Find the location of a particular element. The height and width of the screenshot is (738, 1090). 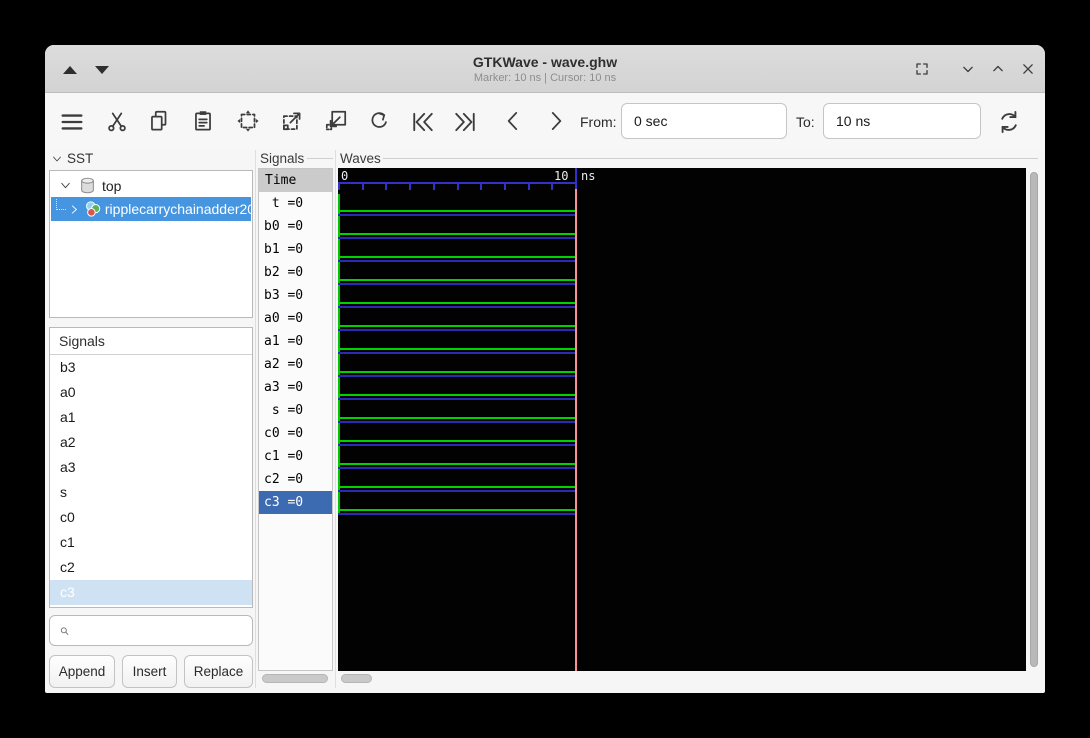

signal-list-item: a0 is located at coordinates (151, 392).